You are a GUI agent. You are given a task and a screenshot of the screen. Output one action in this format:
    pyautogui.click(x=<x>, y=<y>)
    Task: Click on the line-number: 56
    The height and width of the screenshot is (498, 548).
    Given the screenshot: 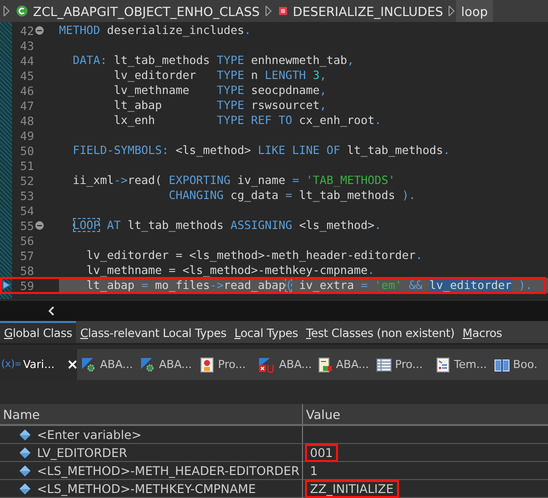 What is the action you would take?
    pyautogui.click(x=26, y=241)
    